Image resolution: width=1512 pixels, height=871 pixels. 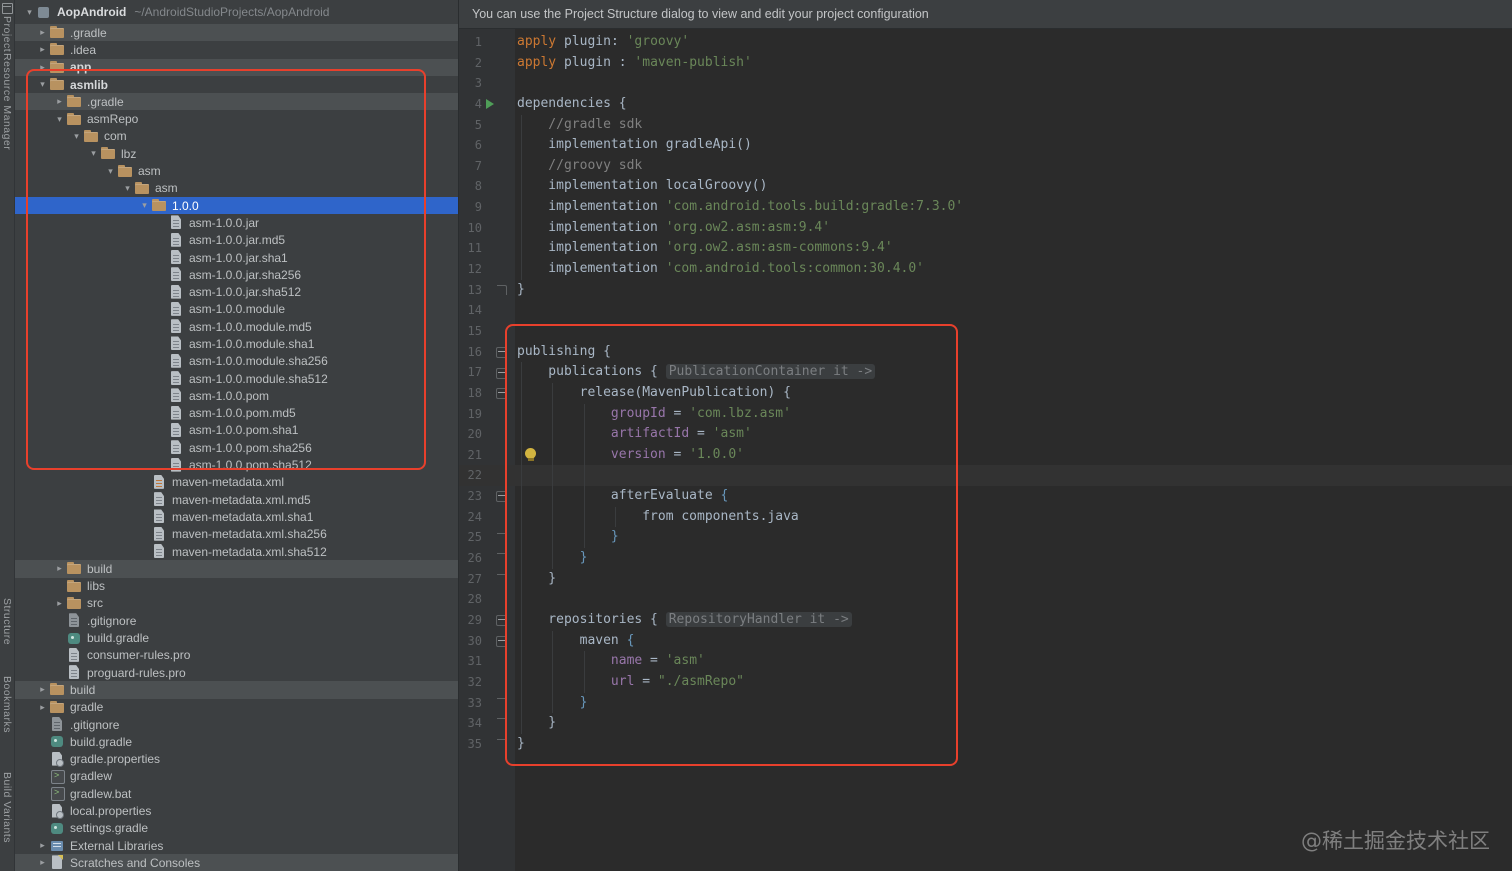 What do you see at coordinates (236, 361) in the screenshot?
I see `tree-row: asm-1.0.0.module.sha256` at bounding box center [236, 361].